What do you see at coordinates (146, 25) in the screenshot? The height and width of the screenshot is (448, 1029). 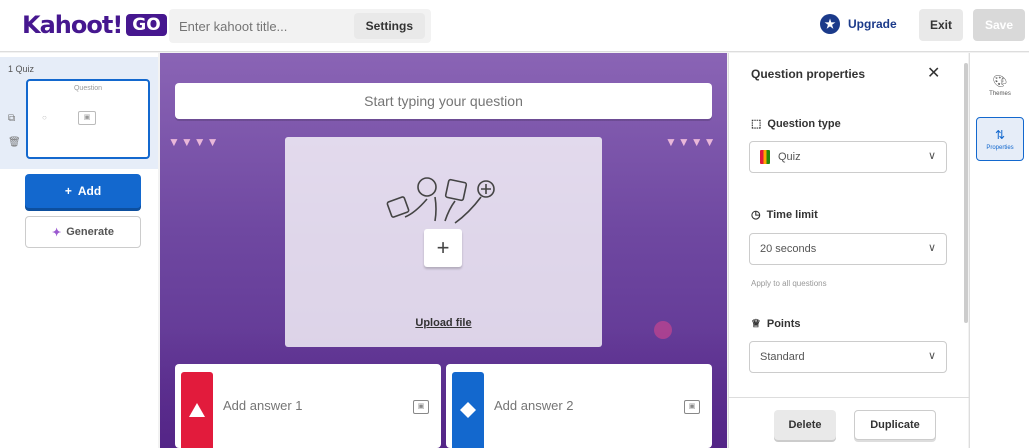 I see `logo-badge: GO` at bounding box center [146, 25].